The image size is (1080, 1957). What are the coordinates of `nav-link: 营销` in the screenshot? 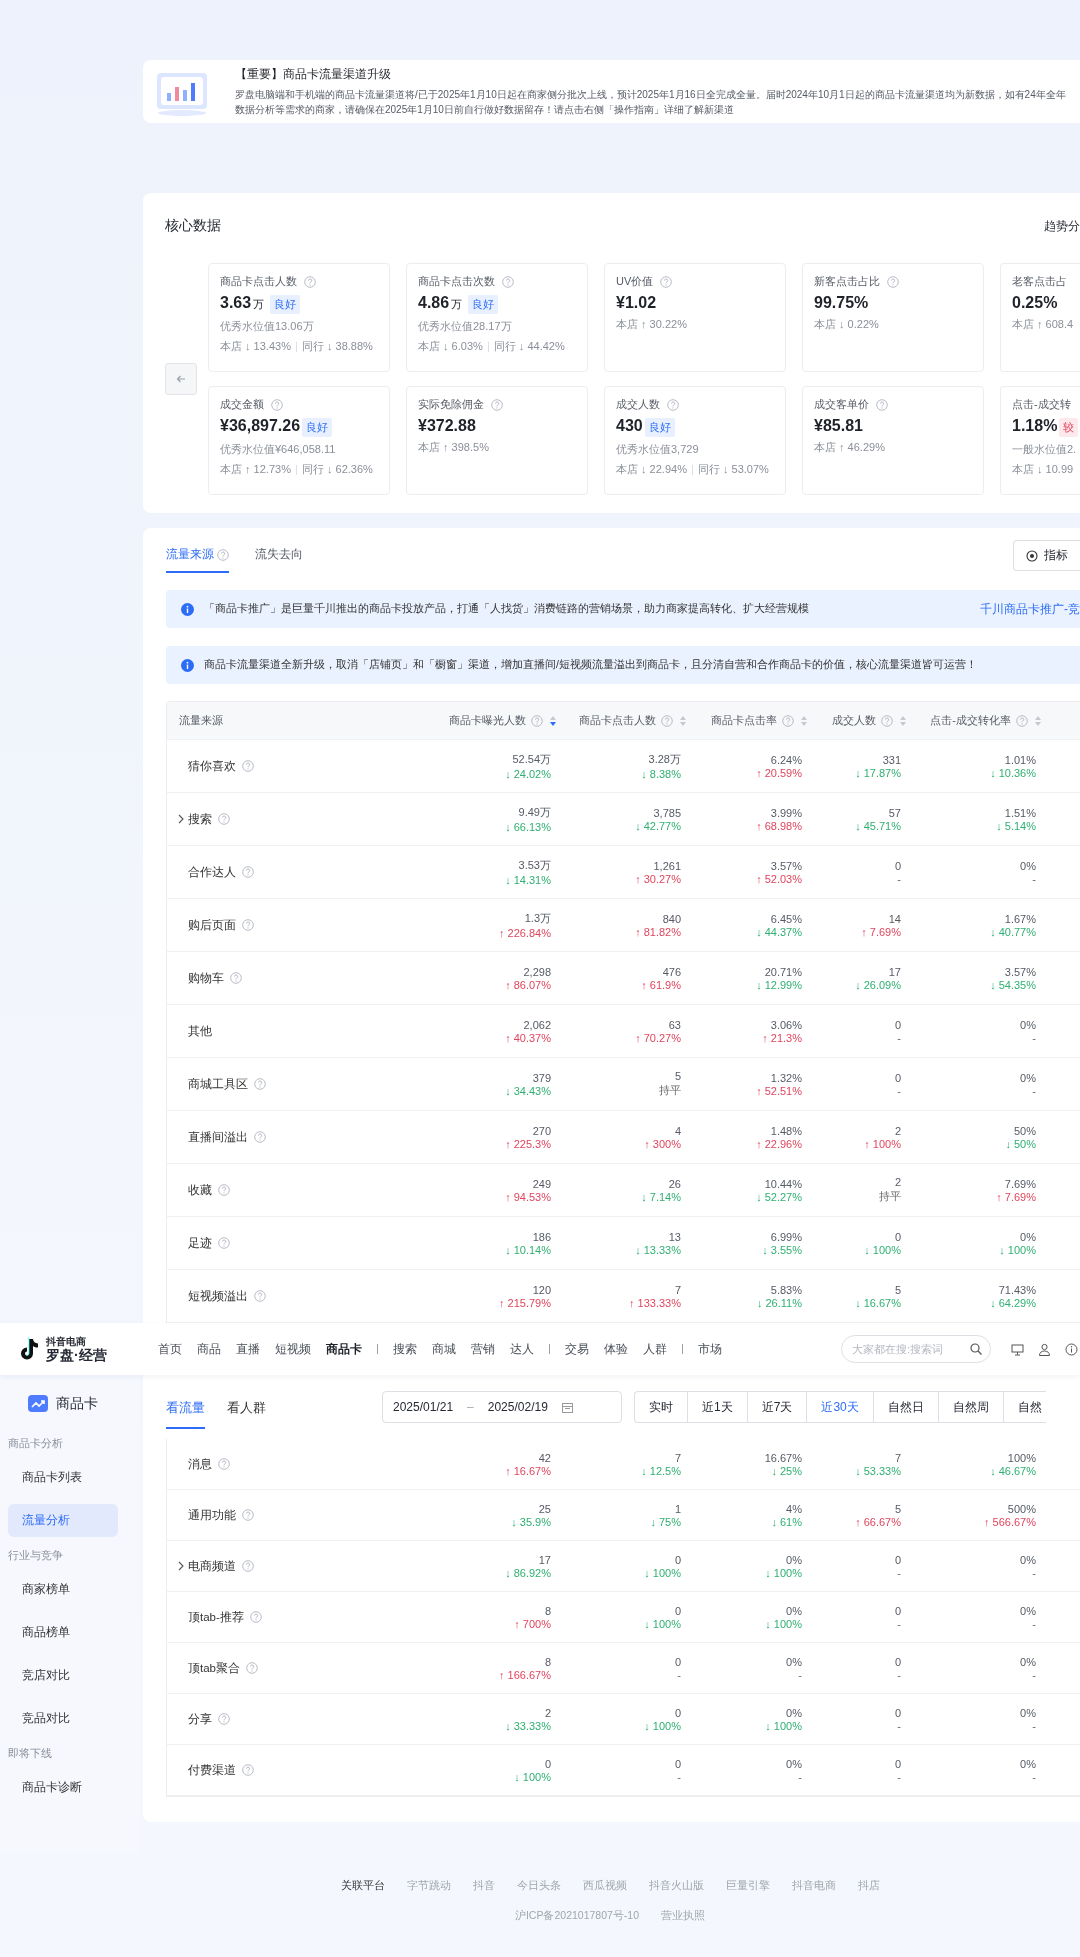 It's located at (483, 1349).